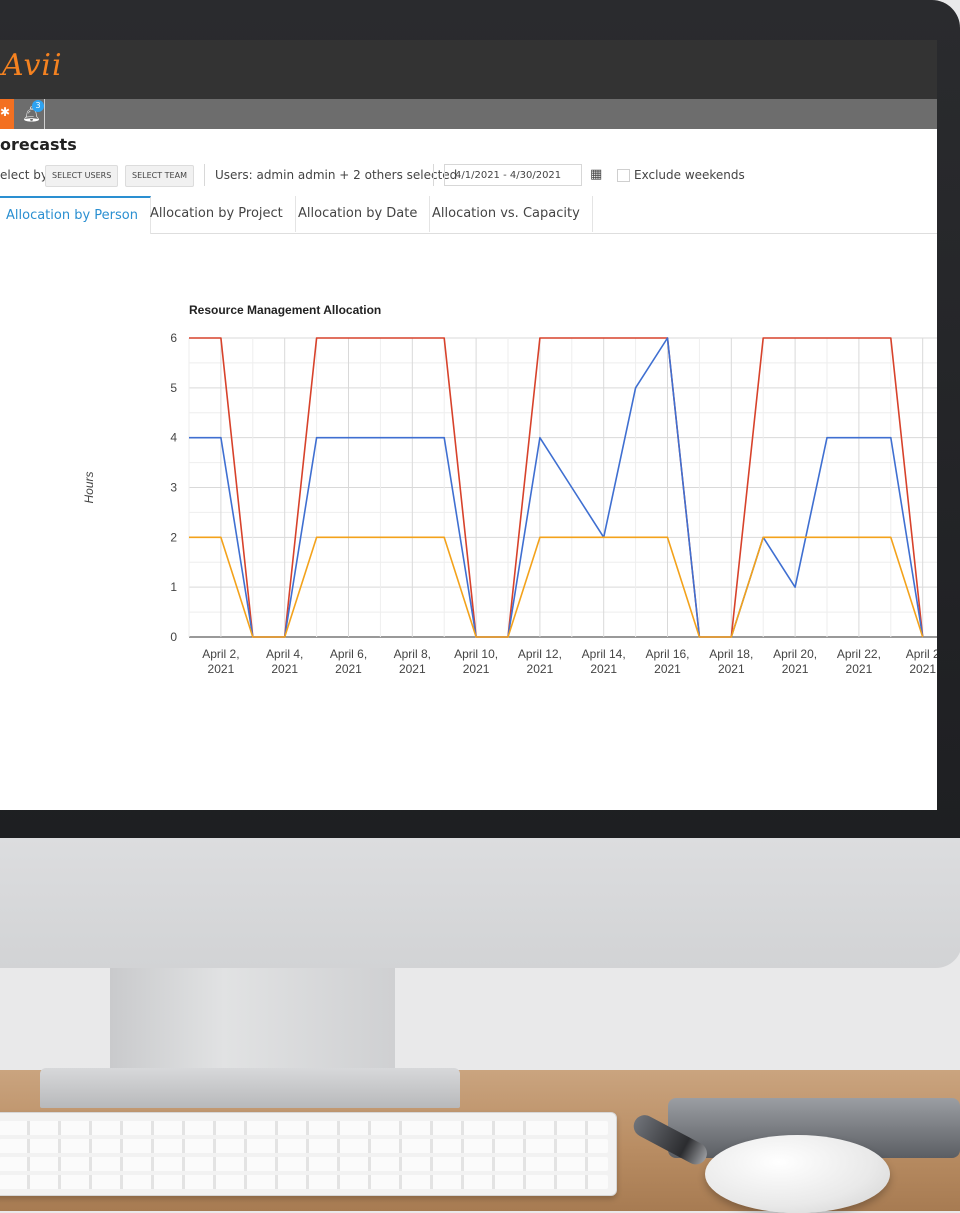  I want to click on monitor-stand, so click(252, 1023).